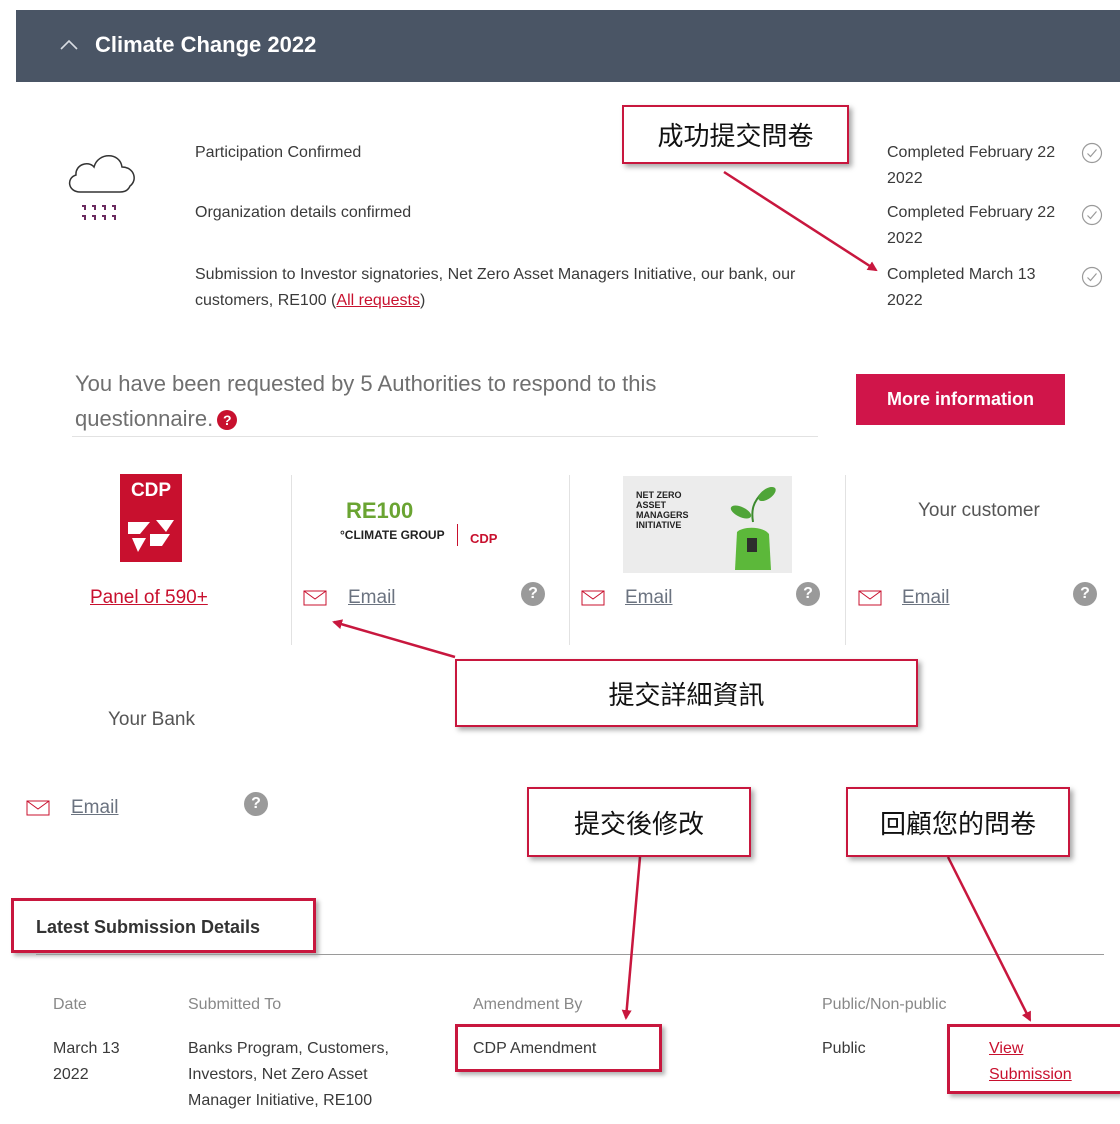  Describe the element at coordinates (639, 822) in the screenshot. I see `callout-amend: 提交後修改` at that location.